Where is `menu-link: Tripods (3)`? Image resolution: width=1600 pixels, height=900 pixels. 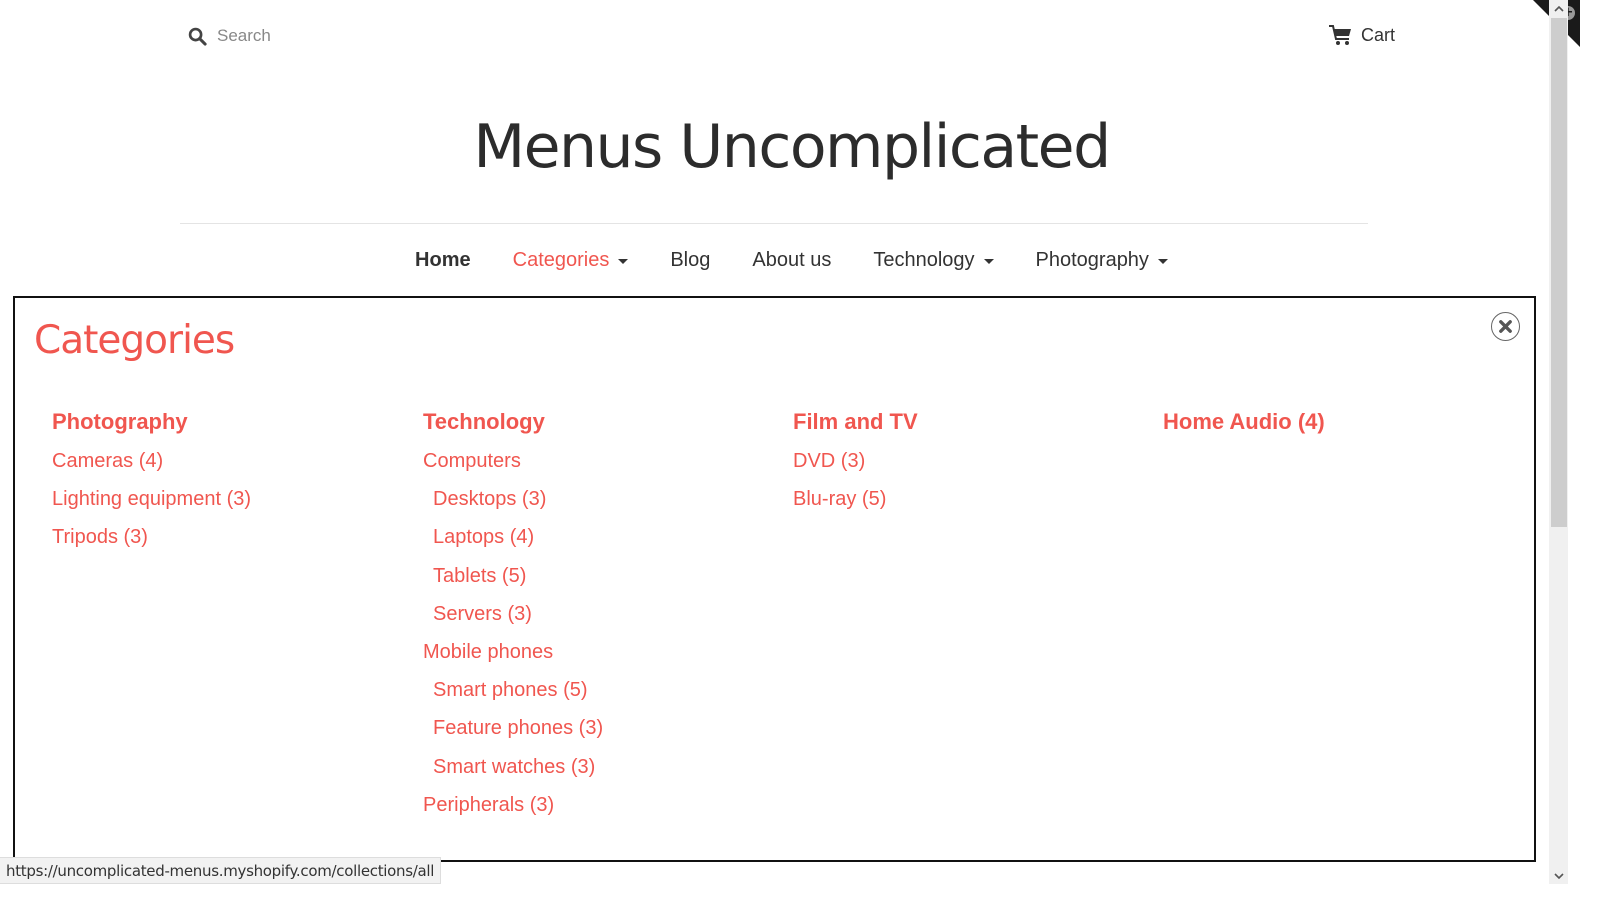 menu-link: Tripods (3) is located at coordinates (151, 541).